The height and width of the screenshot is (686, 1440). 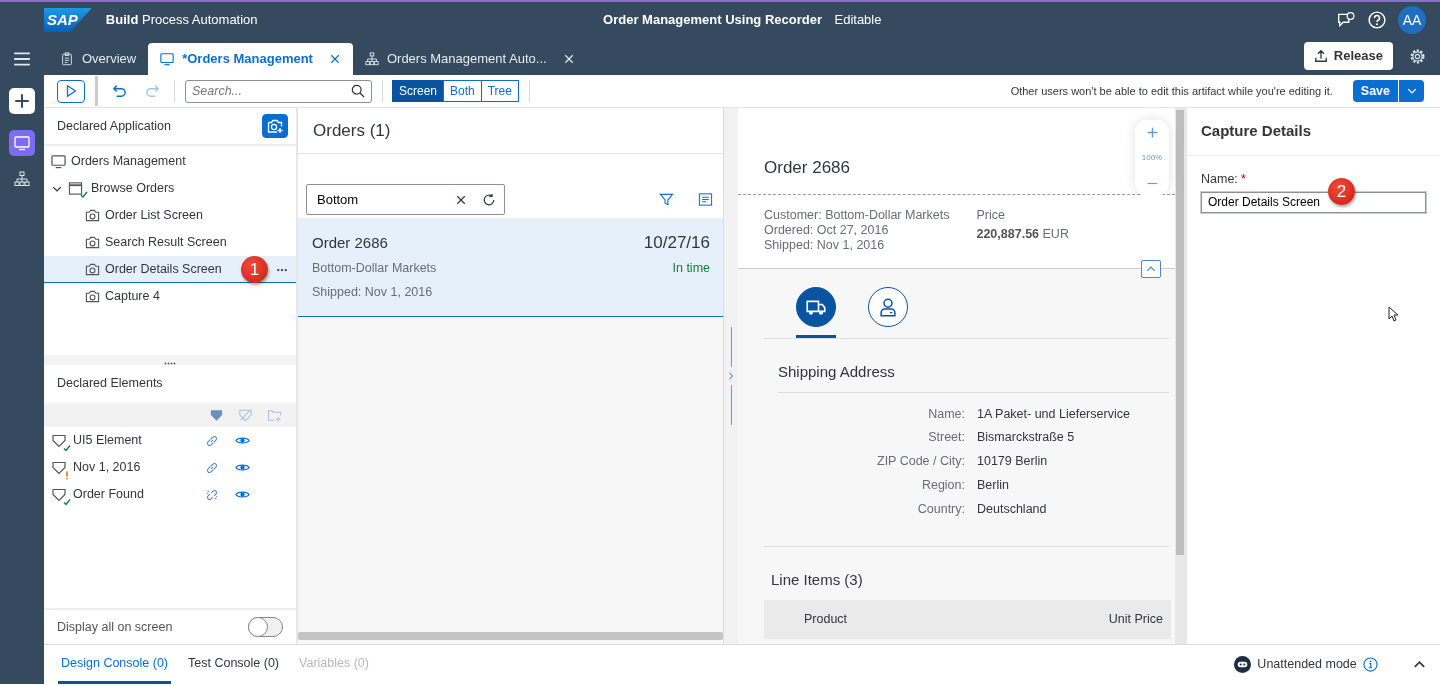 What do you see at coordinates (1243, 179) in the screenshot?
I see `required-mark: *` at bounding box center [1243, 179].